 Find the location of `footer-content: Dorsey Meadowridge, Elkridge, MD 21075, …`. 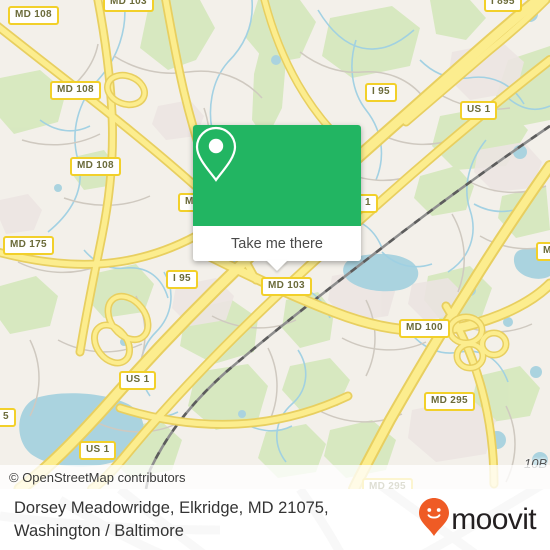

footer-content: Dorsey Meadowridge, Elkridge, MD 21075, … is located at coordinates (275, 519).